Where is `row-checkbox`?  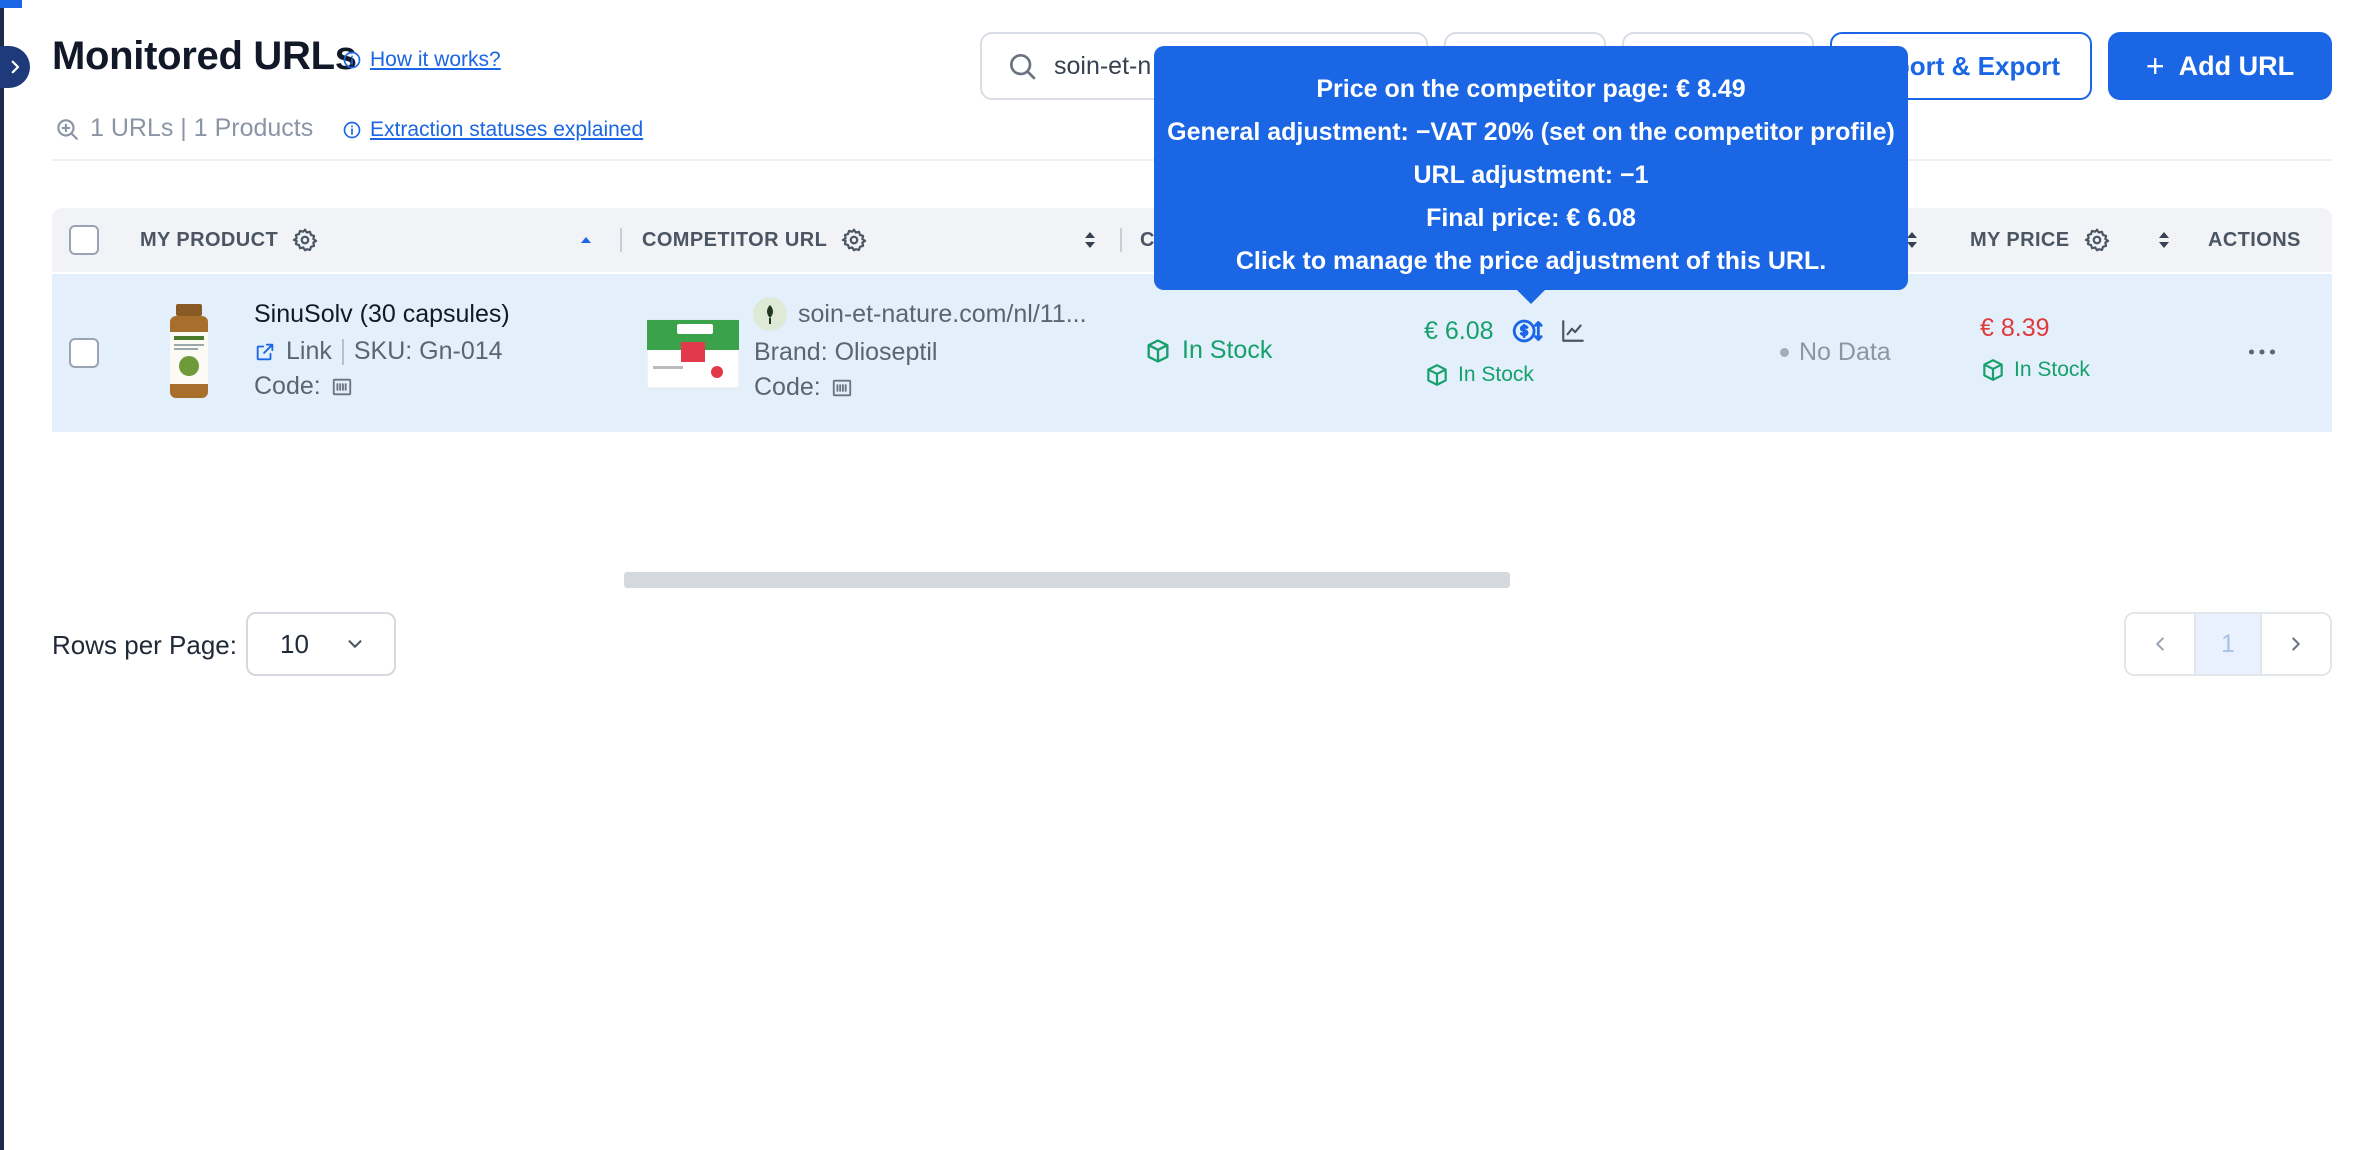
row-checkbox is located at coordinates (84, 353).